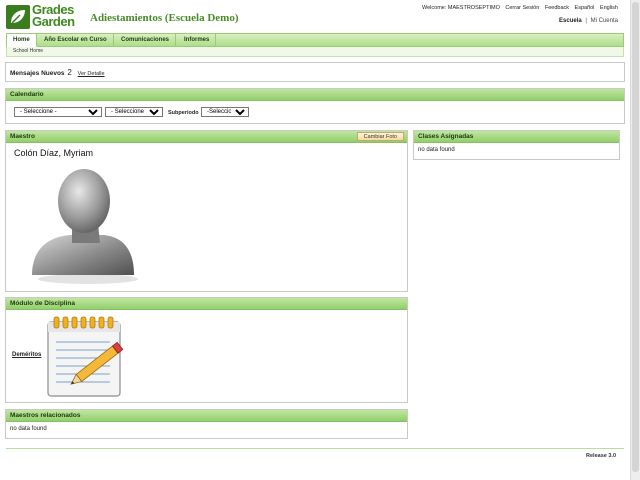 The width and height of the screenshot is (640, 480). What do you see at coordinates (557, 8) in the screenshot?
I see `feedback-link: Feedback` at bounding box center [557, 8].